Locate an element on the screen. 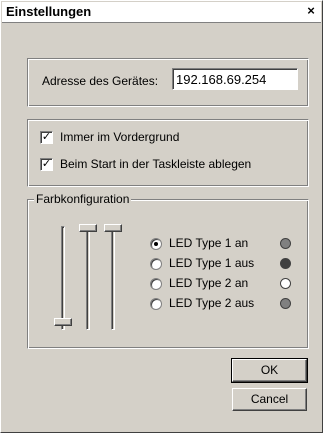 This screenshot has width=323, height=433. led-type-1-off-label: LED Type 1 aus is located at coordinates (212, 263).